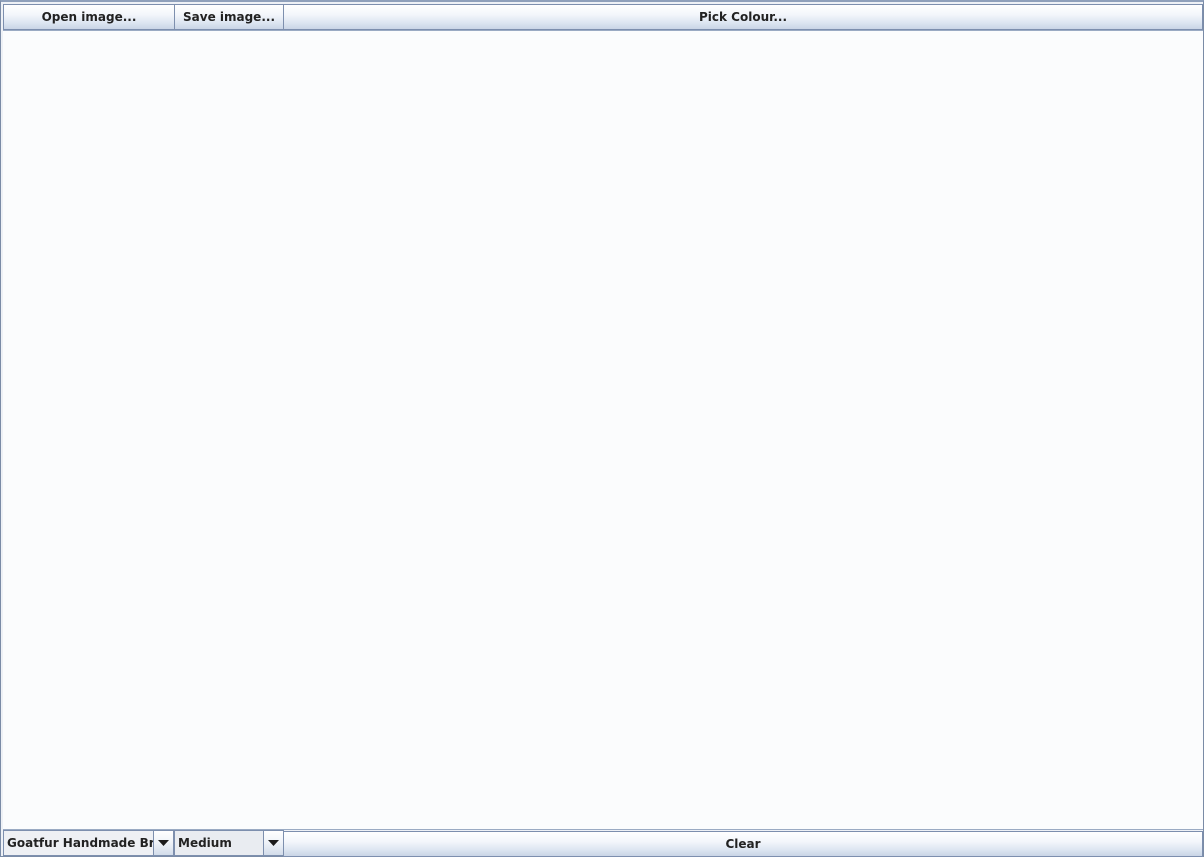 Image resolution: width=1204 pixels, height=857 pixels. I want to click on brush-select-value: Goatfur Handmade Brush, so click(80, 843).